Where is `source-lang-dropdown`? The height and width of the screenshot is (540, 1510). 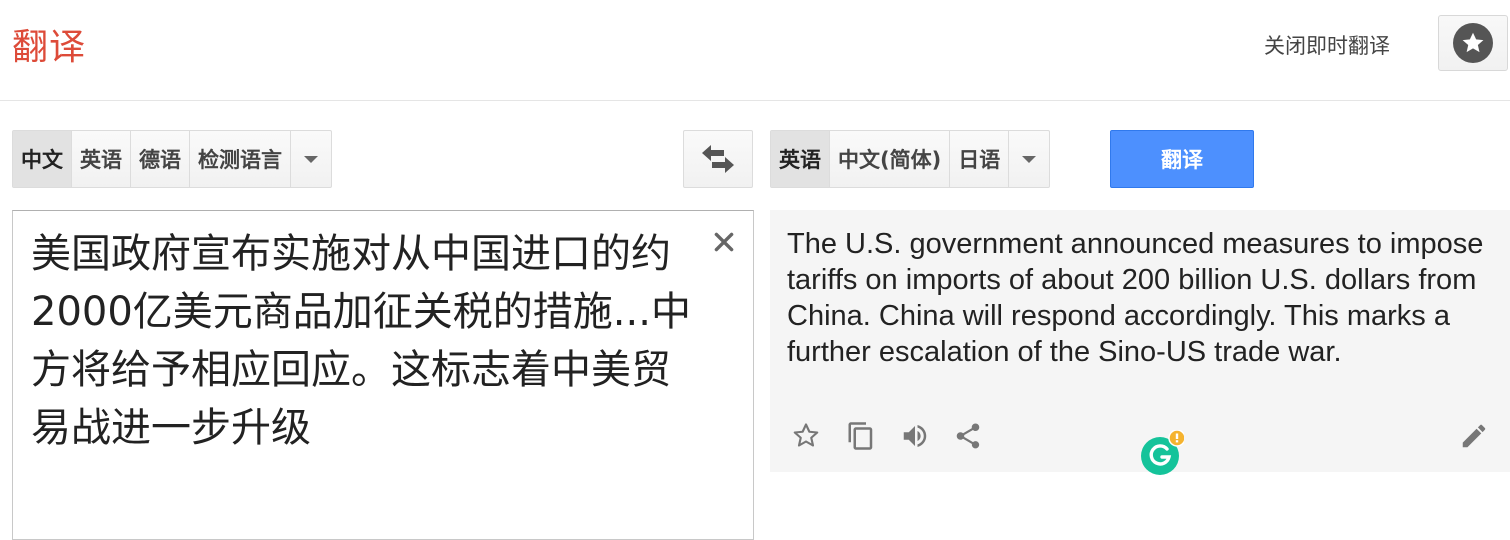 source-lang-dropdown is located at coordinates (311, 159).